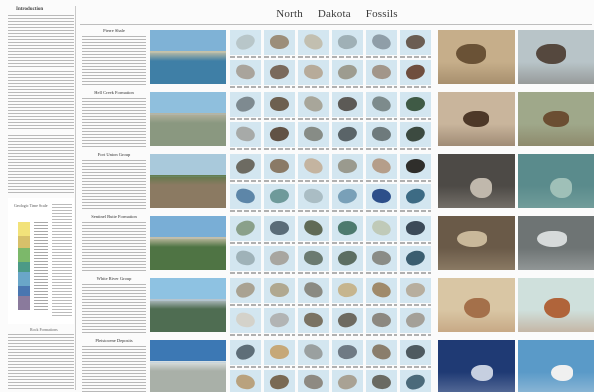 The width and height of the screenshot is (594, 392). Describe the element at coordinates (114, 58) in the screenshot. I see `period-description: Pierre Shale` at that location.